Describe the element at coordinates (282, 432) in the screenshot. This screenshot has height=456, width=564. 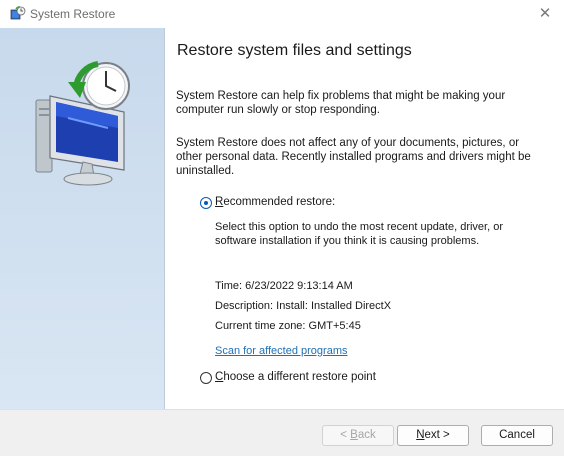
I see `button-bar: < Back Next > Cancel` at that location.